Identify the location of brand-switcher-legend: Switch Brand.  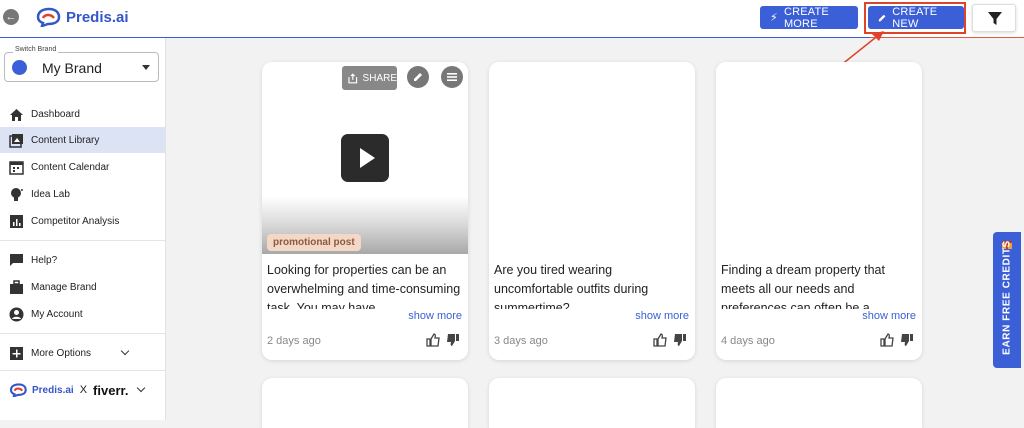
(36, 49).